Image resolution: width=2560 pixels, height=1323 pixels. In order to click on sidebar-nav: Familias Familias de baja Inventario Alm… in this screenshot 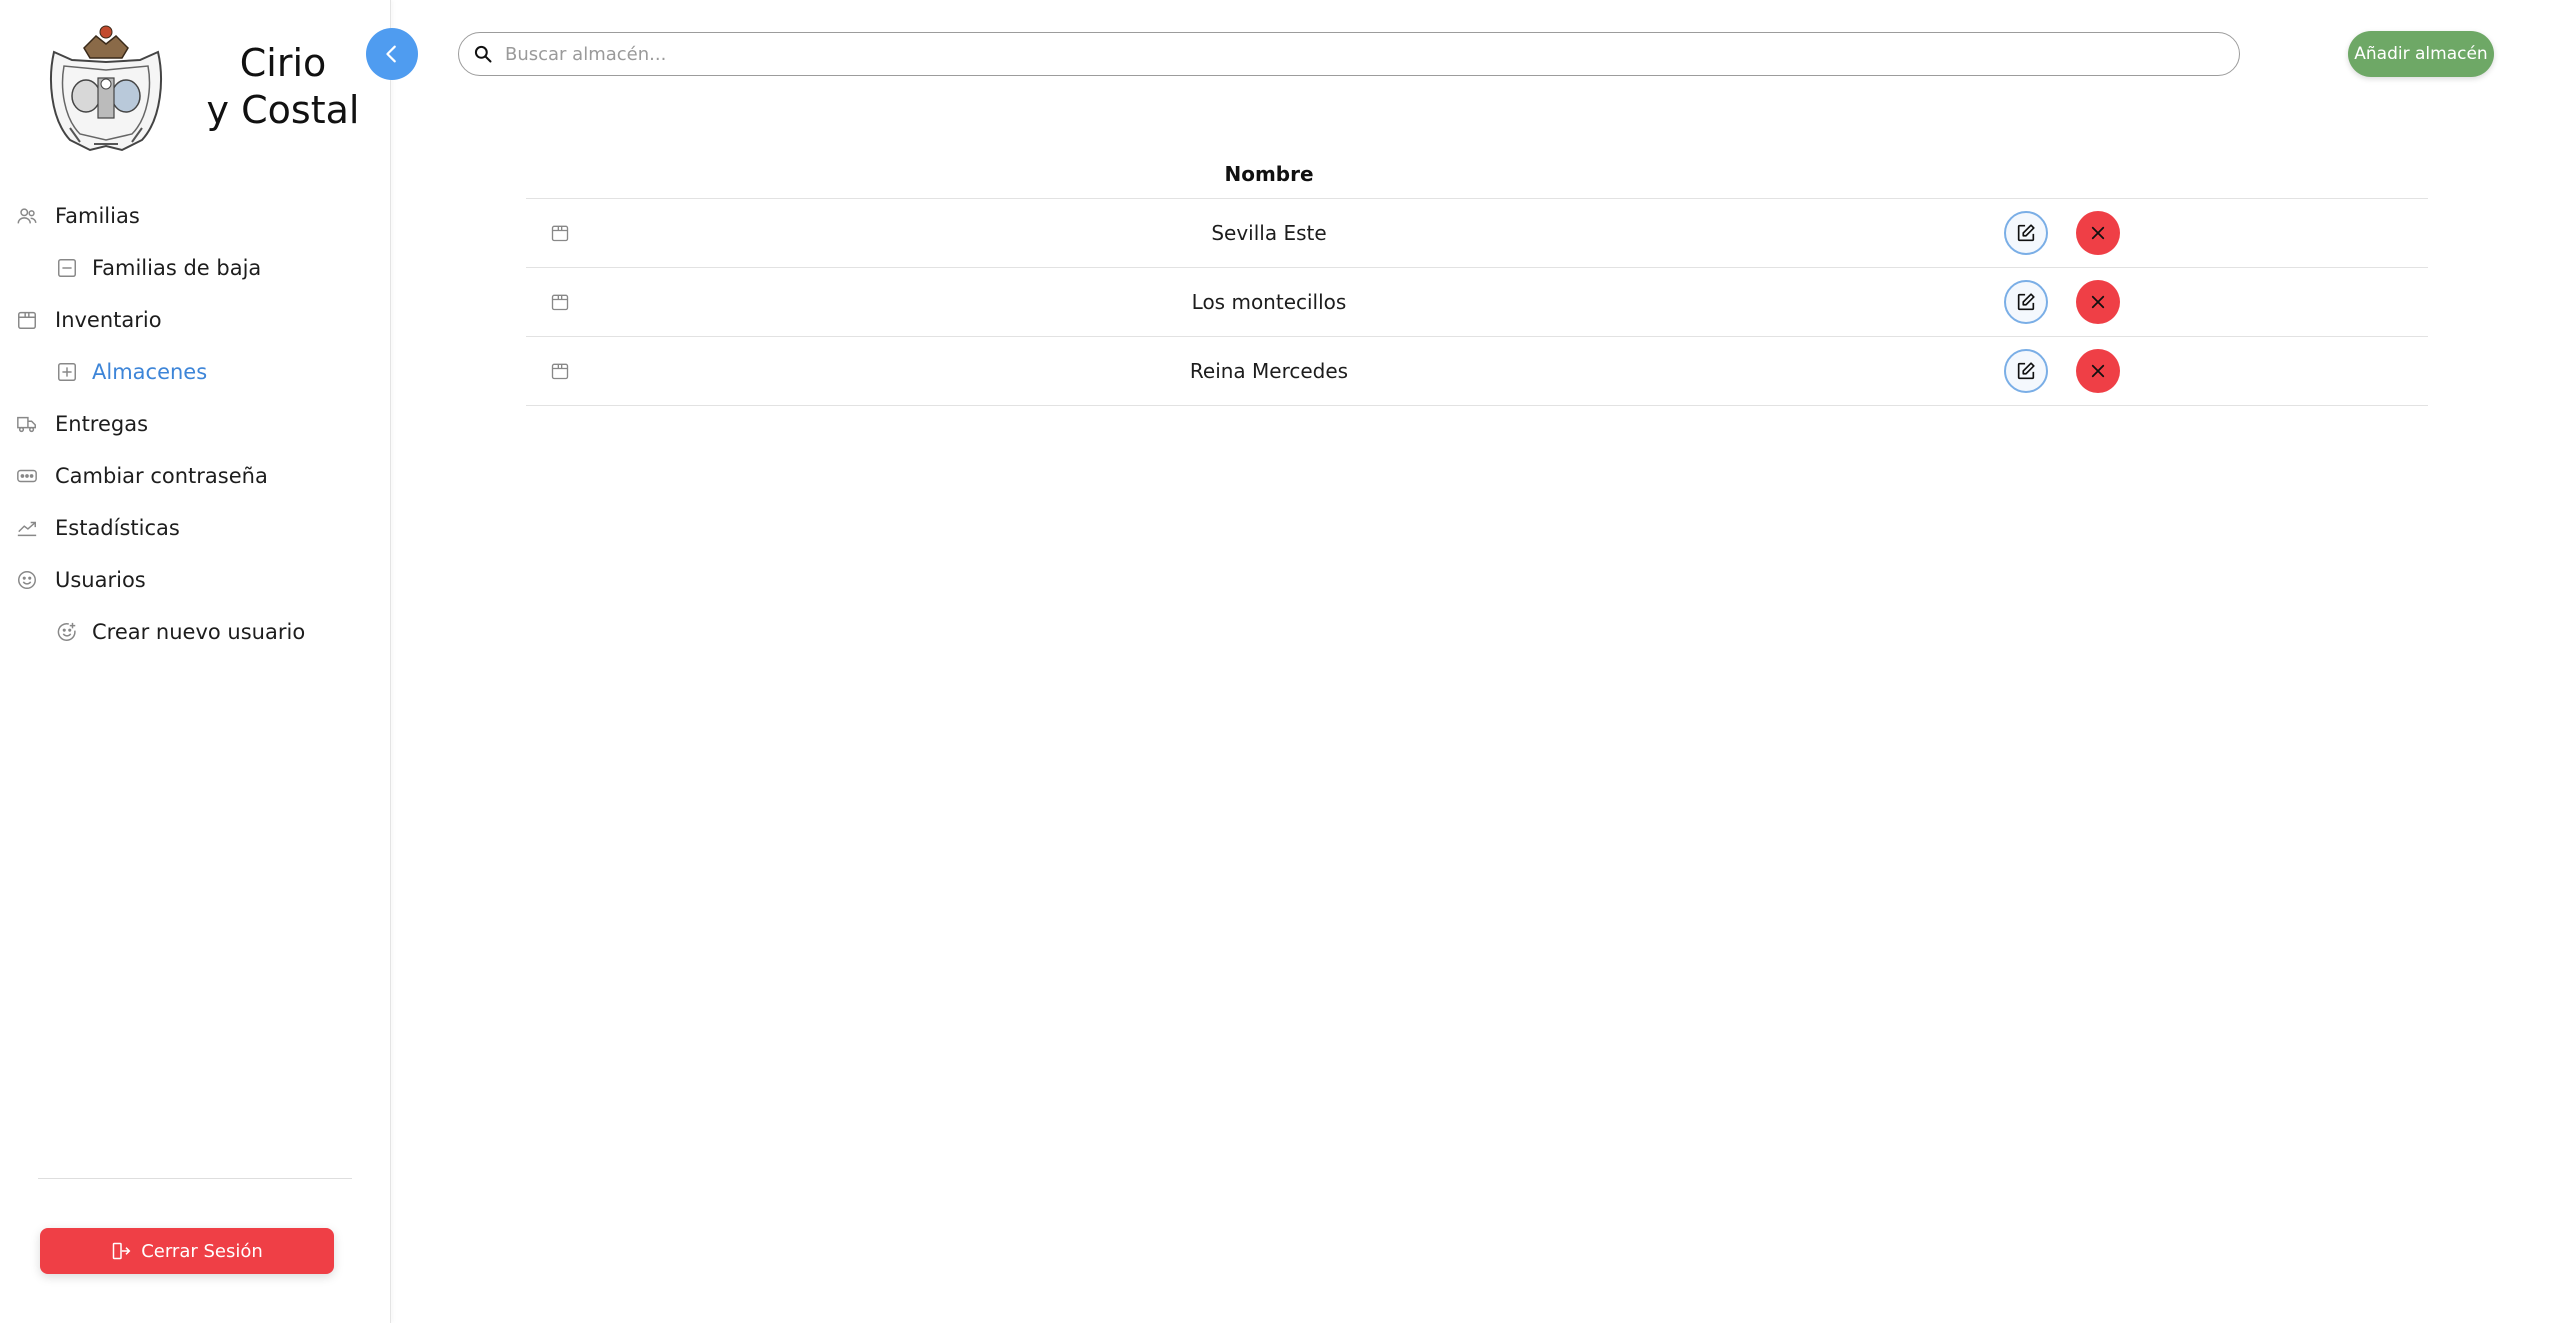, I will do `click(195, 424)`.